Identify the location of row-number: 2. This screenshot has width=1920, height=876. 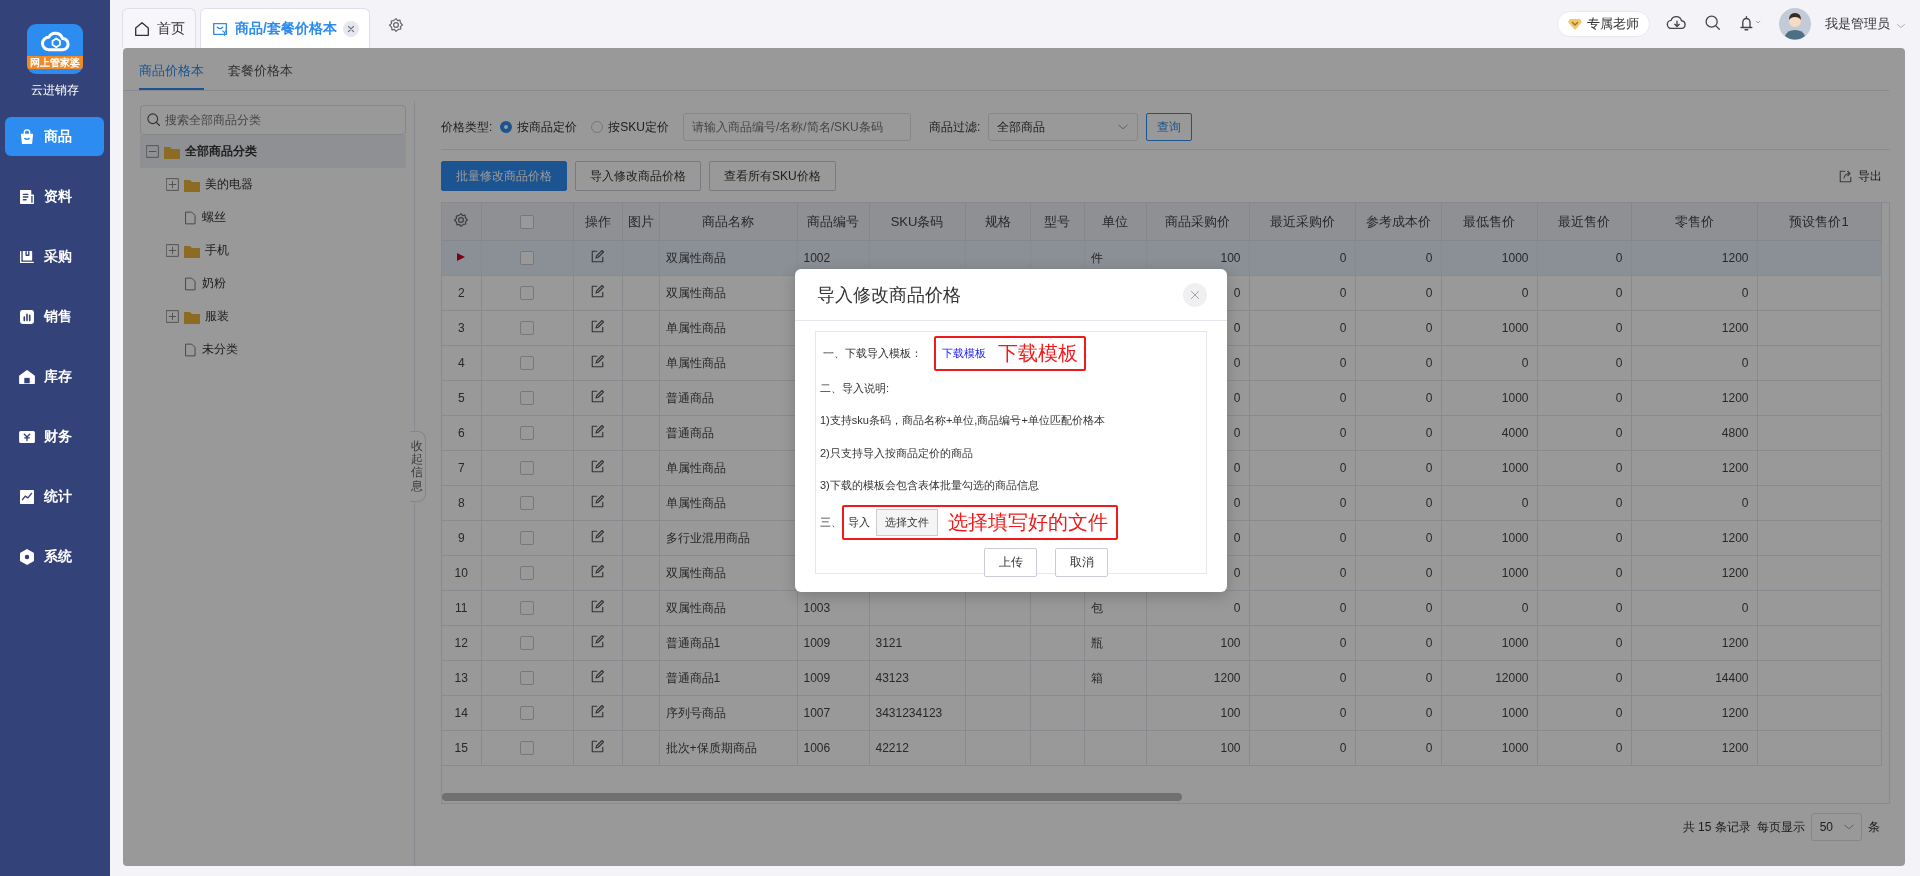
(461, 293).